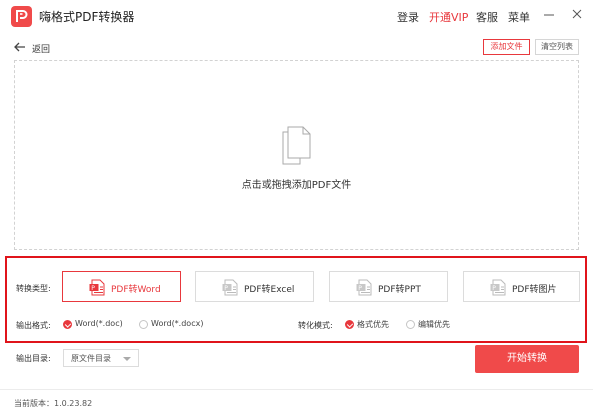 The width and height of the screenshot is (593, 415). I want to click on vip-link: 开通VIP, so click(448, 17).